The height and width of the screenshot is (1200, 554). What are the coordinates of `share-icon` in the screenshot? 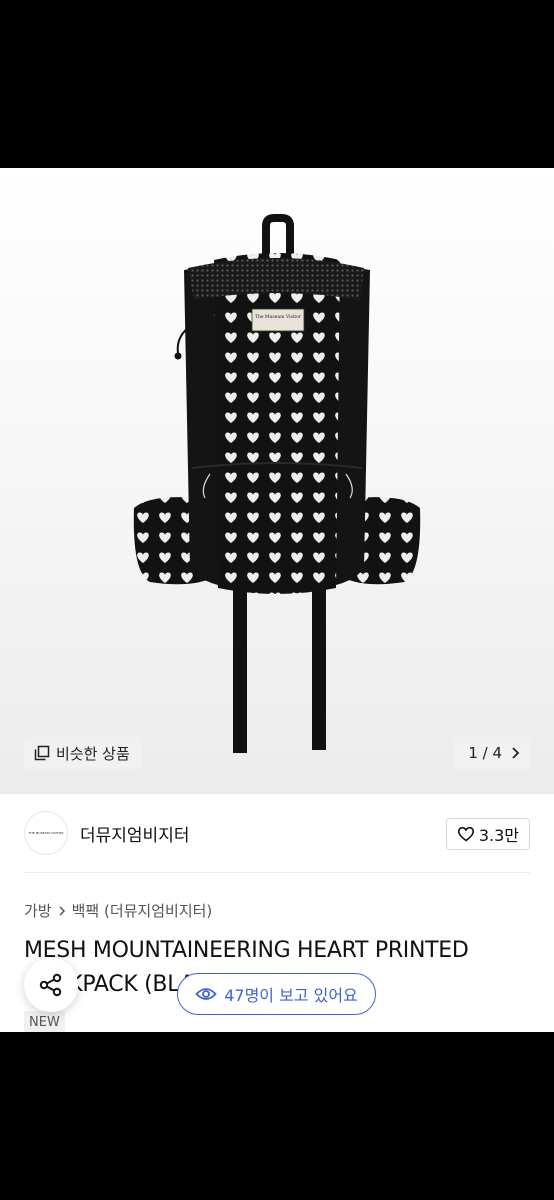 It's located at (50, 985).